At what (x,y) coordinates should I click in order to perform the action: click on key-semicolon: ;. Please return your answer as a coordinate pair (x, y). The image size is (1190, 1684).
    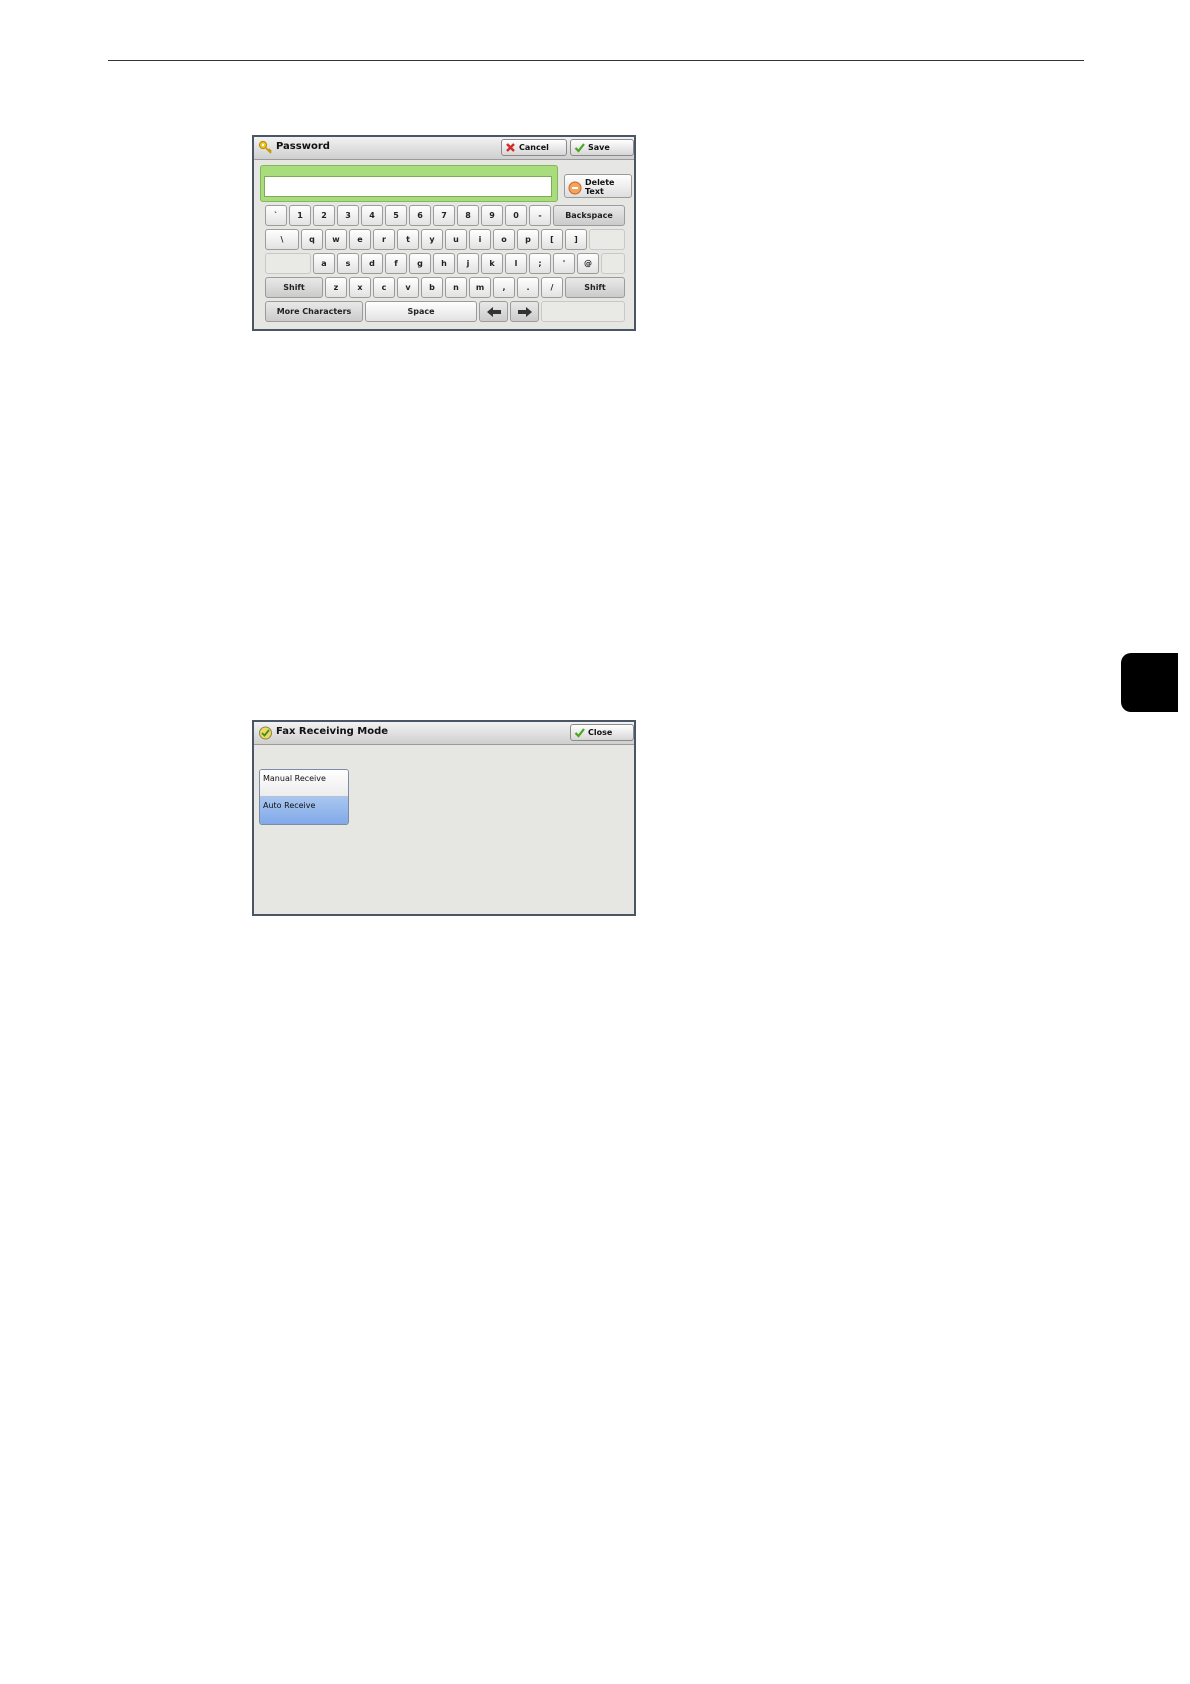
    Looking at the image, I should click on (540, 263).